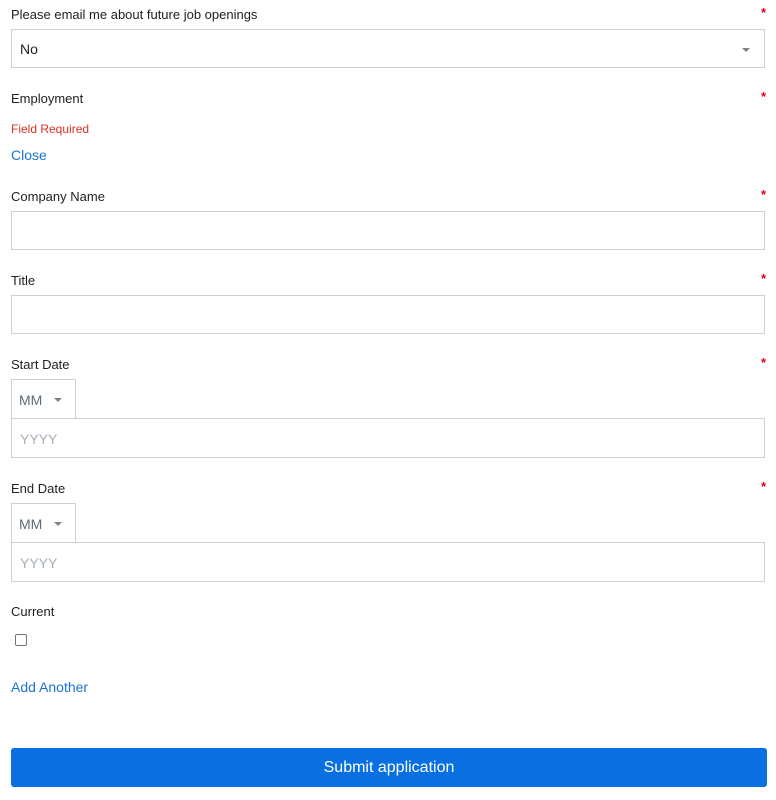  I want to click on end-month-placeholder: MM, so click(31, 524).